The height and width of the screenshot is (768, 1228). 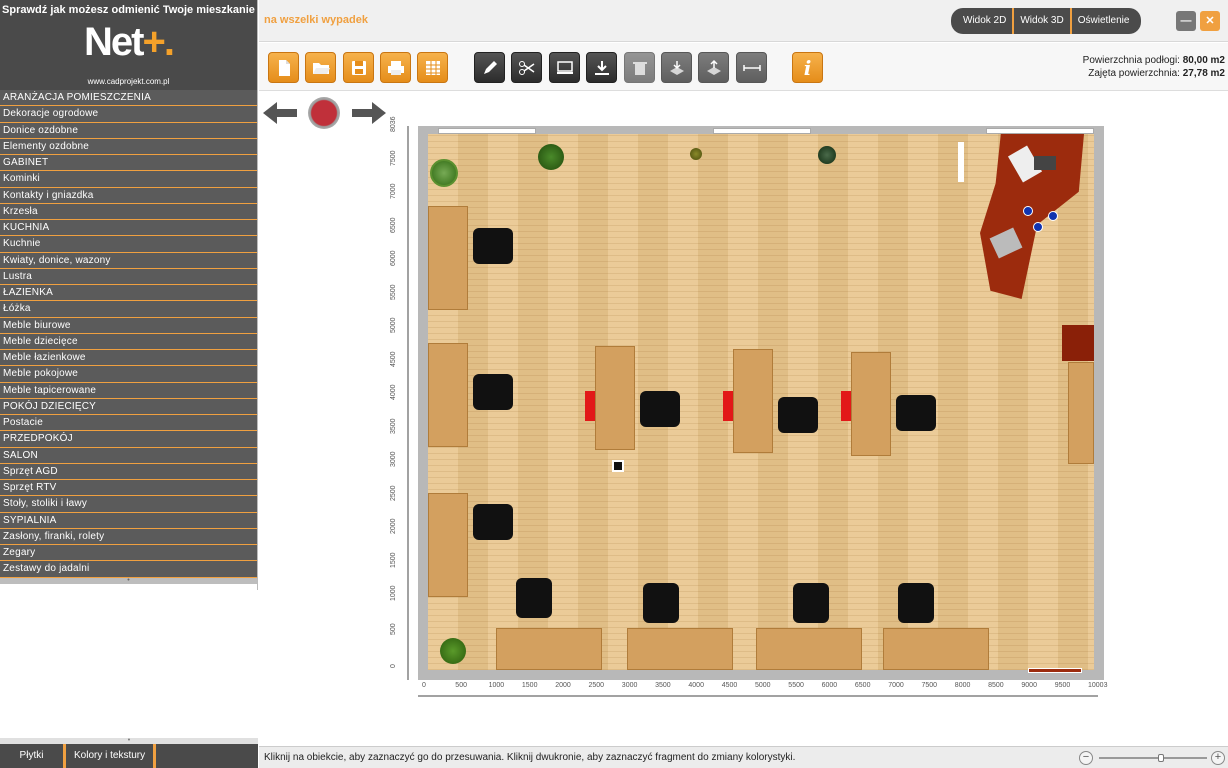 I want to click on floor-socket, so click(x=618, y=466).